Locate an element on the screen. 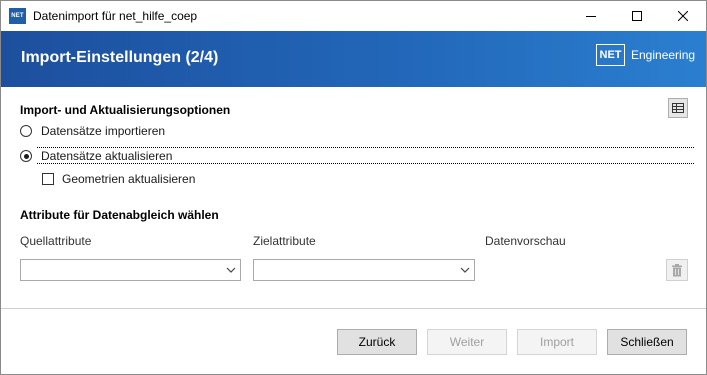 The image size is (707, 375). geometry-checkbox-row: Geometrien aktualisieren is located at coordinates (118, 179).